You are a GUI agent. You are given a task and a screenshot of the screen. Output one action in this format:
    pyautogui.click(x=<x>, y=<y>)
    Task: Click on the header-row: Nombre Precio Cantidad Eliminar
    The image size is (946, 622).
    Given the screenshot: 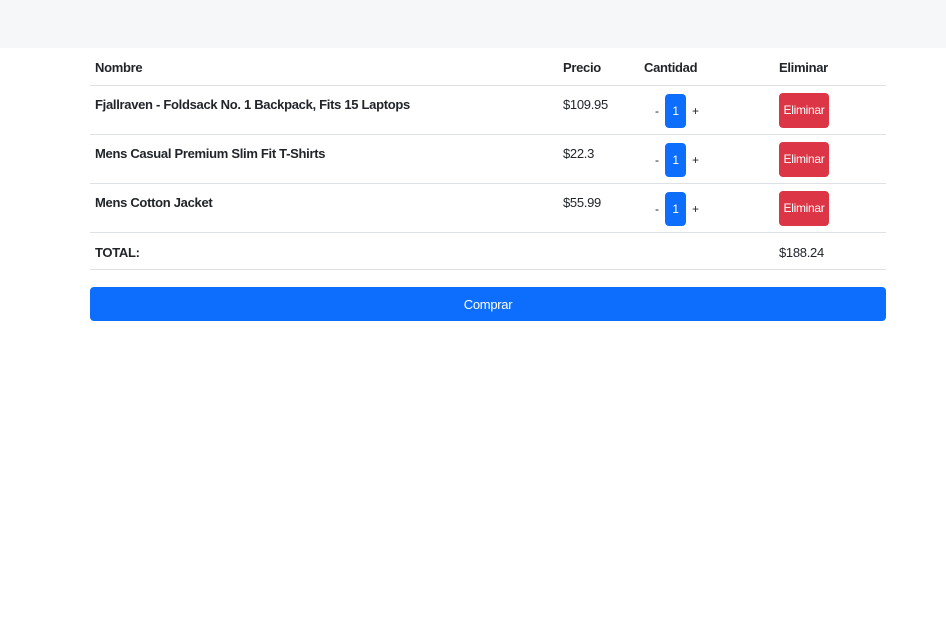 What is the action you would take?
    pyautogui.click(x=488, y=67)
    